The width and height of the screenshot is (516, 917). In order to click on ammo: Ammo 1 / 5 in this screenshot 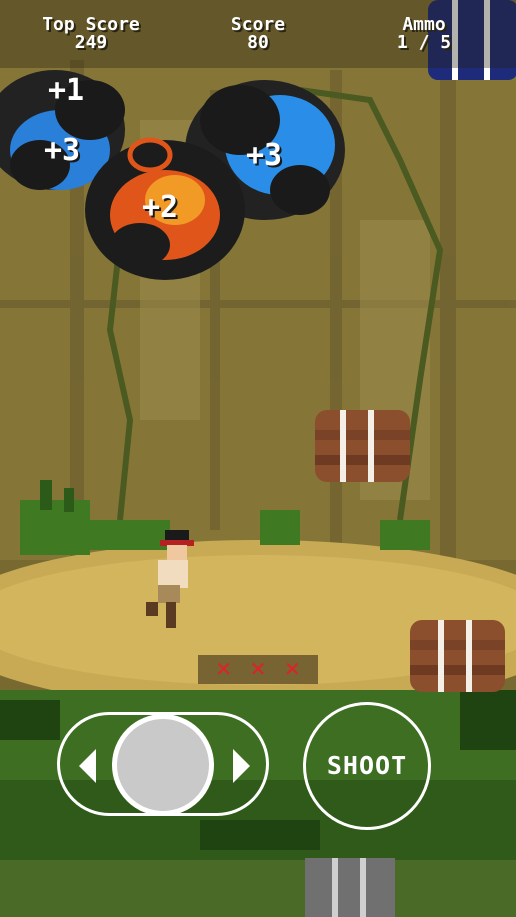, I will do `click(424, 34)`.